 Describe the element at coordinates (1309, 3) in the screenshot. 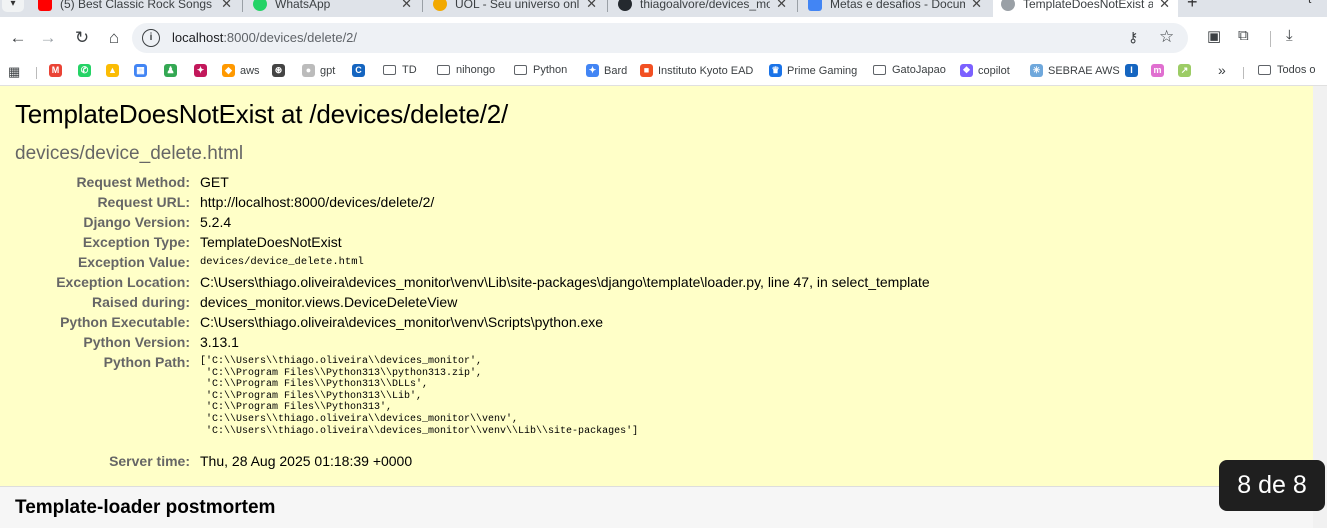

I see `window-controls: t` at that location.